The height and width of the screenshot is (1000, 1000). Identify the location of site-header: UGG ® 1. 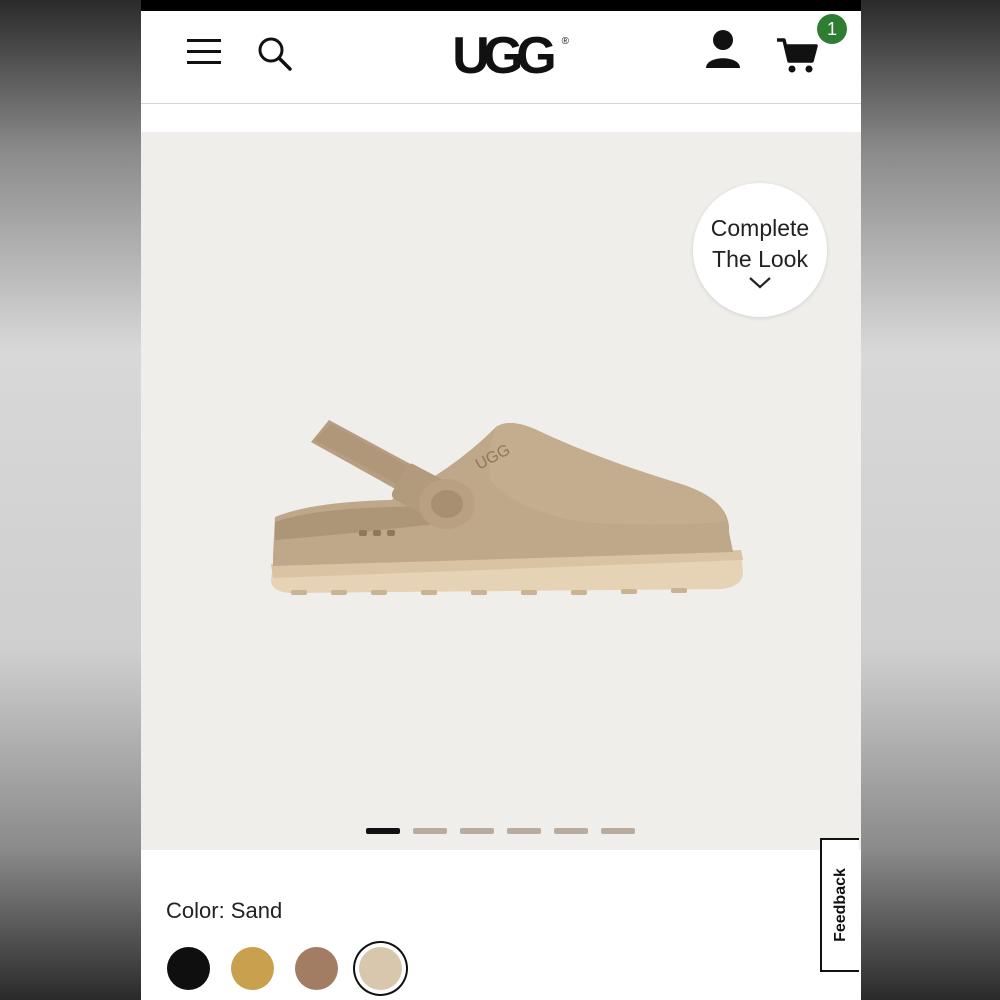
(501, 57).